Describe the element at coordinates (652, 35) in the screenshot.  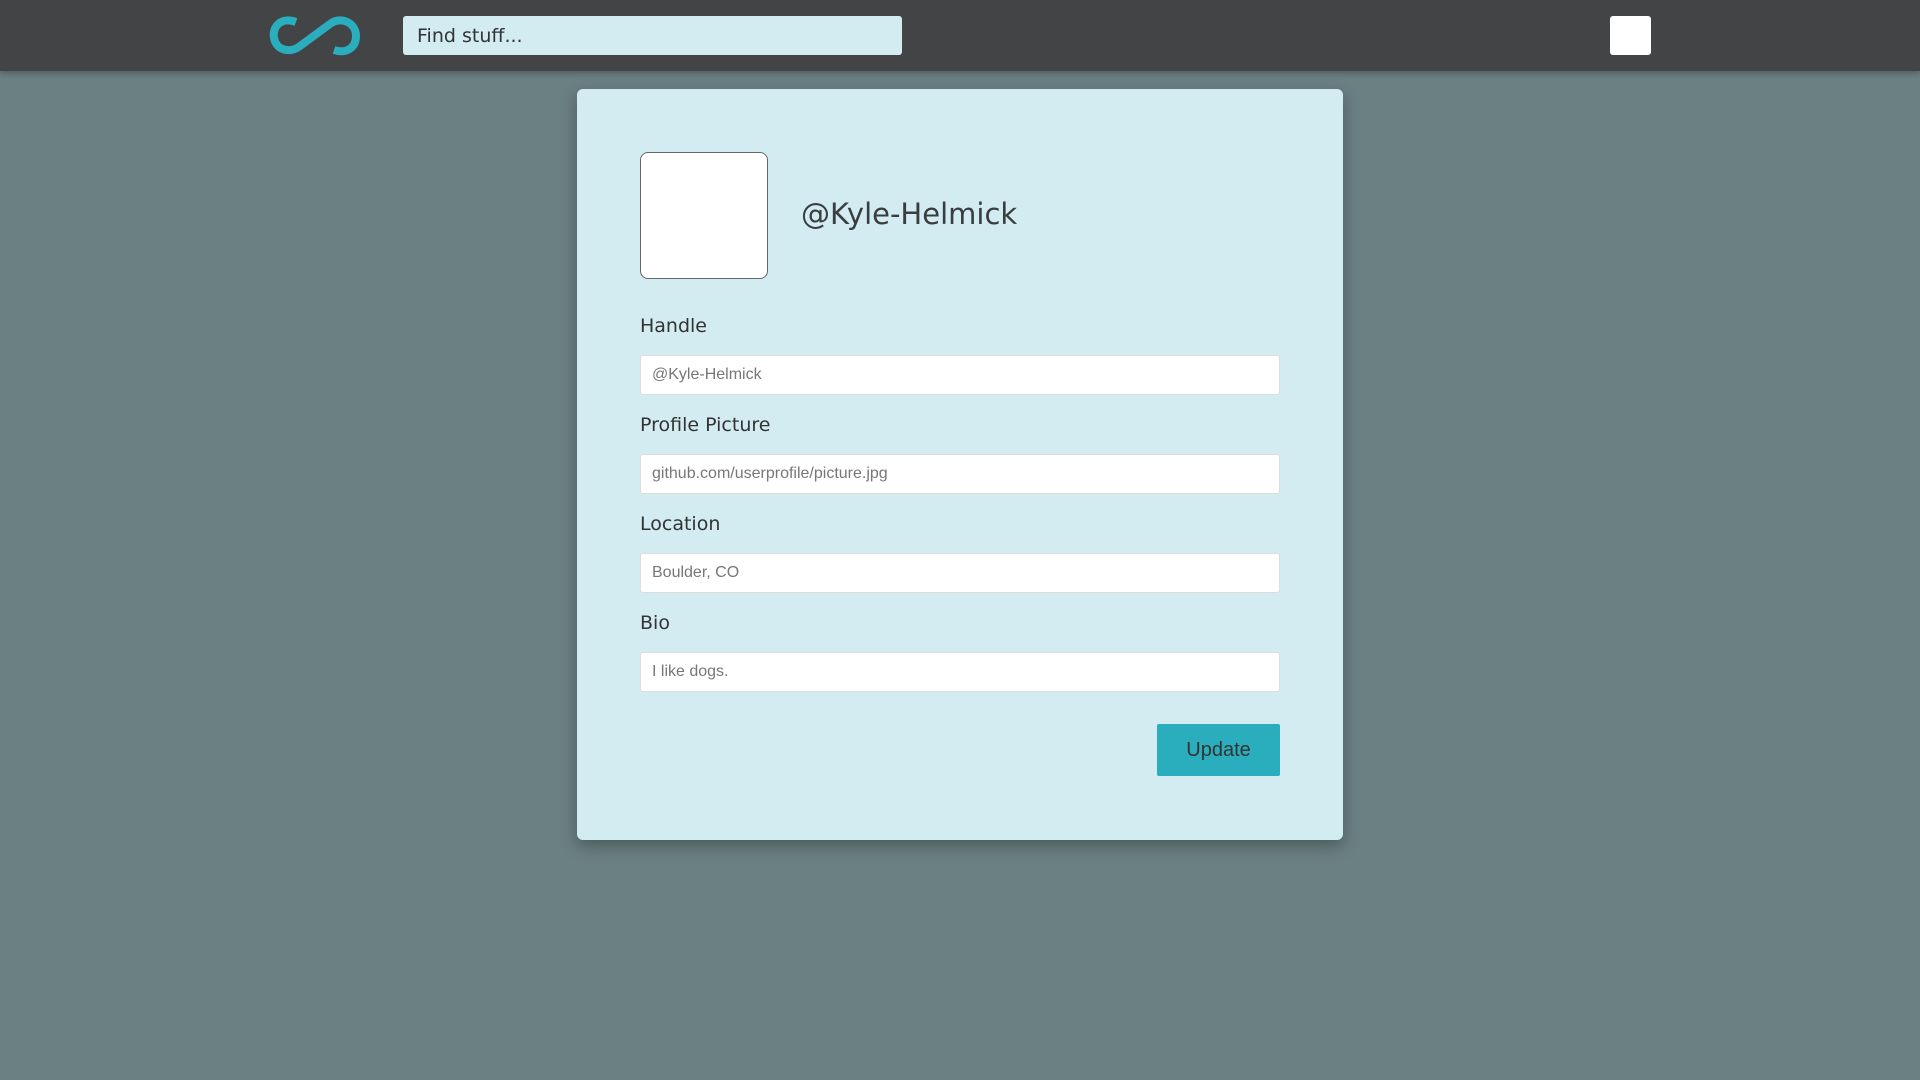
I see `search-input` at that location.